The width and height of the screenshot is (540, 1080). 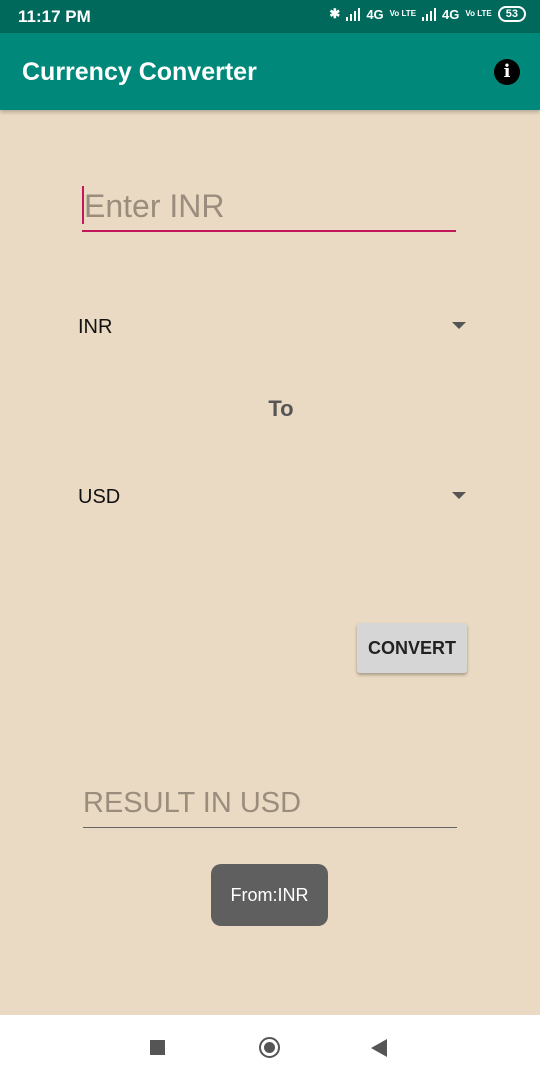 What do you see at coordinates (54, 16) in the screenshot?
I see `status-time: 11:17 PM` at bounding box center [54, 16].